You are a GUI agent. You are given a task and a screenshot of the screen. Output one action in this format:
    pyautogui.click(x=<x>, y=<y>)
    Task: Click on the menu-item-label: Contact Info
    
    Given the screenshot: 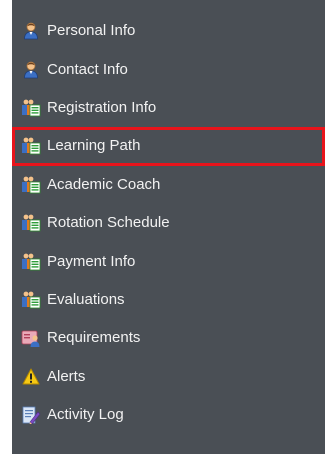 What is the action you would take?
    pyautogui.click(x=87, y=69)
    